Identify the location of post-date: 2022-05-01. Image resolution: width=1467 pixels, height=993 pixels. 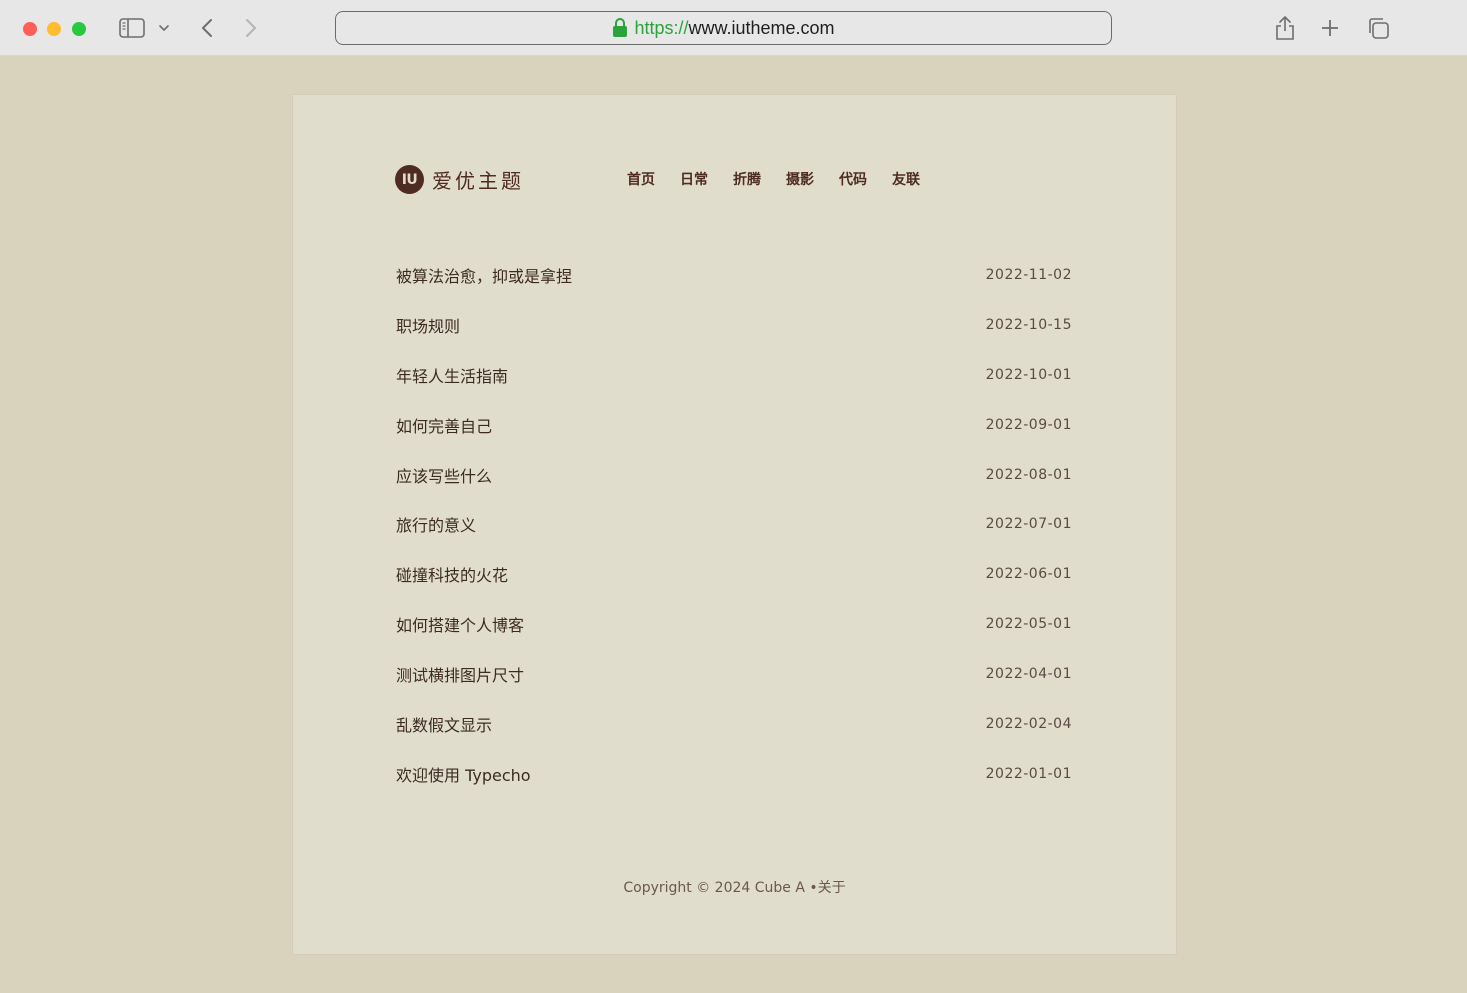
(1028, 624).